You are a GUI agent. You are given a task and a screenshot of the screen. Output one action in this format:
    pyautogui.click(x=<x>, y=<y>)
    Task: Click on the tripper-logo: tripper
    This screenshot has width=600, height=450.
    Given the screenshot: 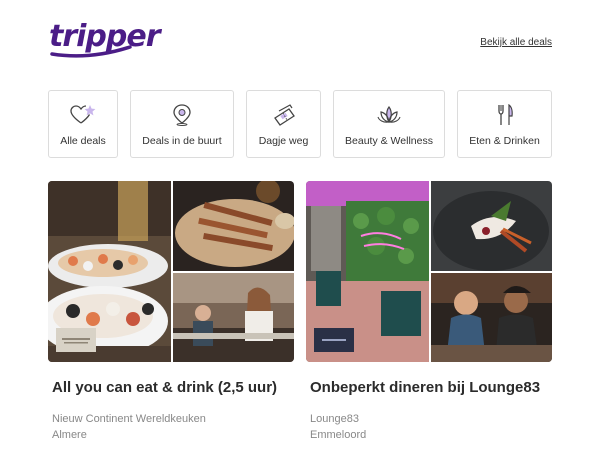 What is the action you would take?
    pyautogui.click(x=104, y=42)
    